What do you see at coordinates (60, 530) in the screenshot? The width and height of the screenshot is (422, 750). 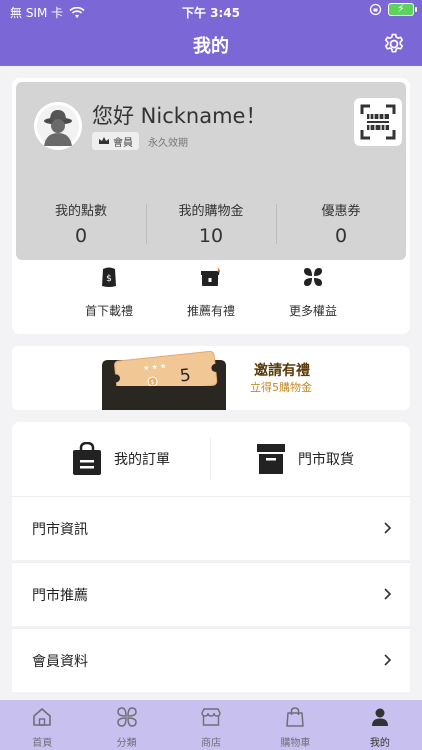 I see `menu-label: 門市資訊` at bounding box center [60, 530].